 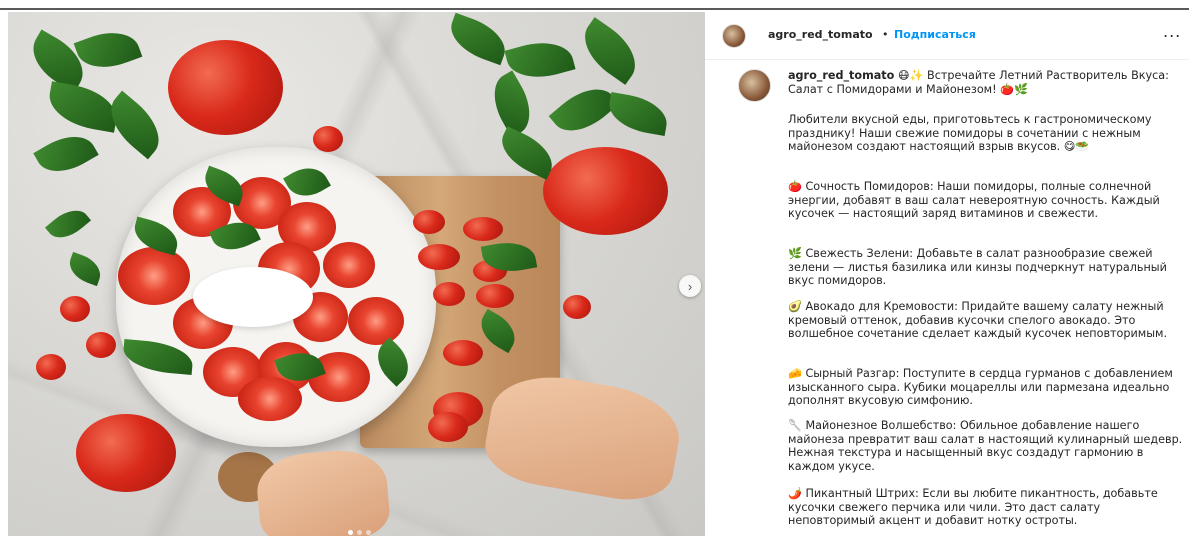 I want to click on carousel-next-button: ›, so click(x=690, y=286).